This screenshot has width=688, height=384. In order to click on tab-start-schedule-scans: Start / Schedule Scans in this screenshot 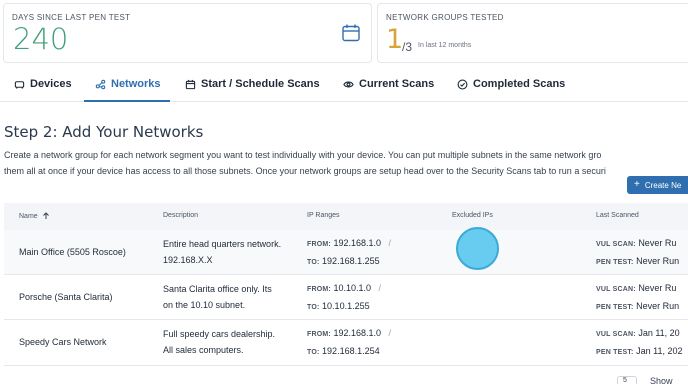, I will do `click(252, 84)`.